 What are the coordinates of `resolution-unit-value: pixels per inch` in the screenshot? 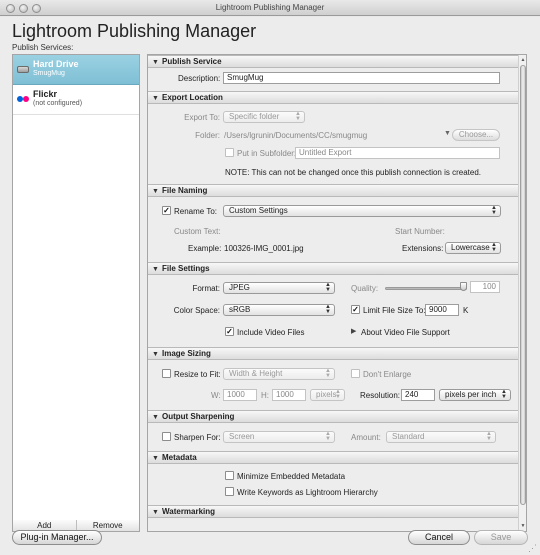 It's located at (471, 394).